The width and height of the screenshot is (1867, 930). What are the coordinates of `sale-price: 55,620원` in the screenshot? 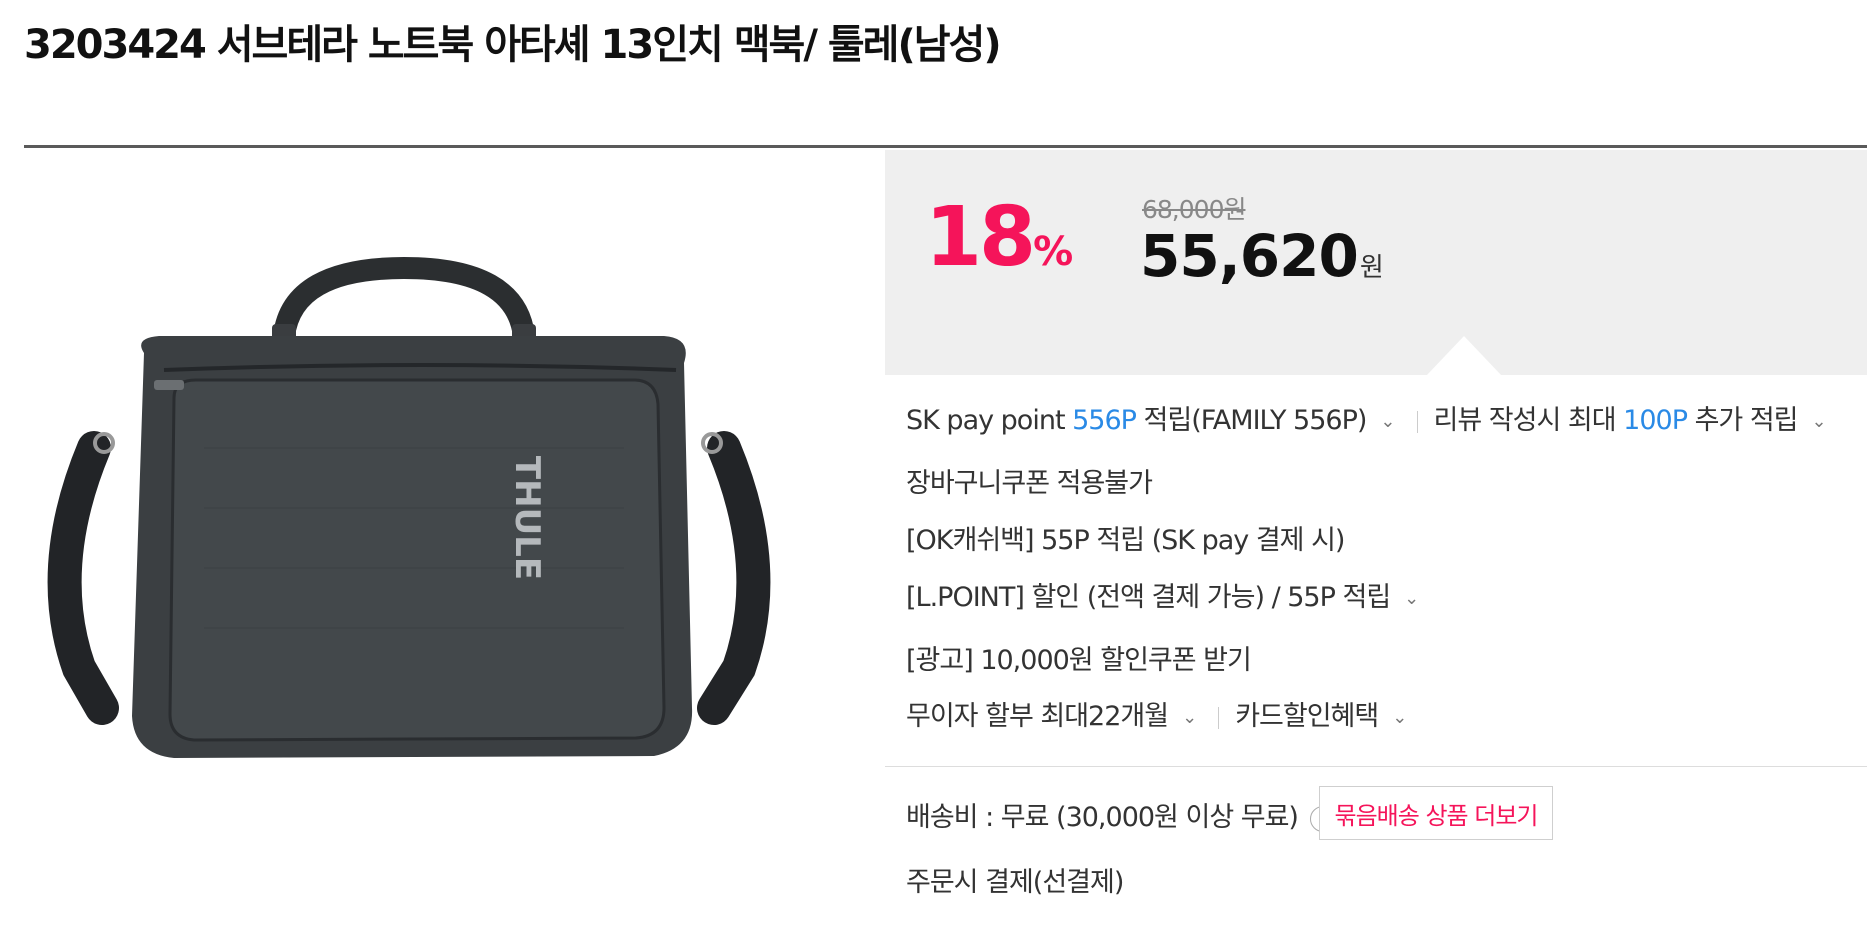 It's located at (1262, 256).